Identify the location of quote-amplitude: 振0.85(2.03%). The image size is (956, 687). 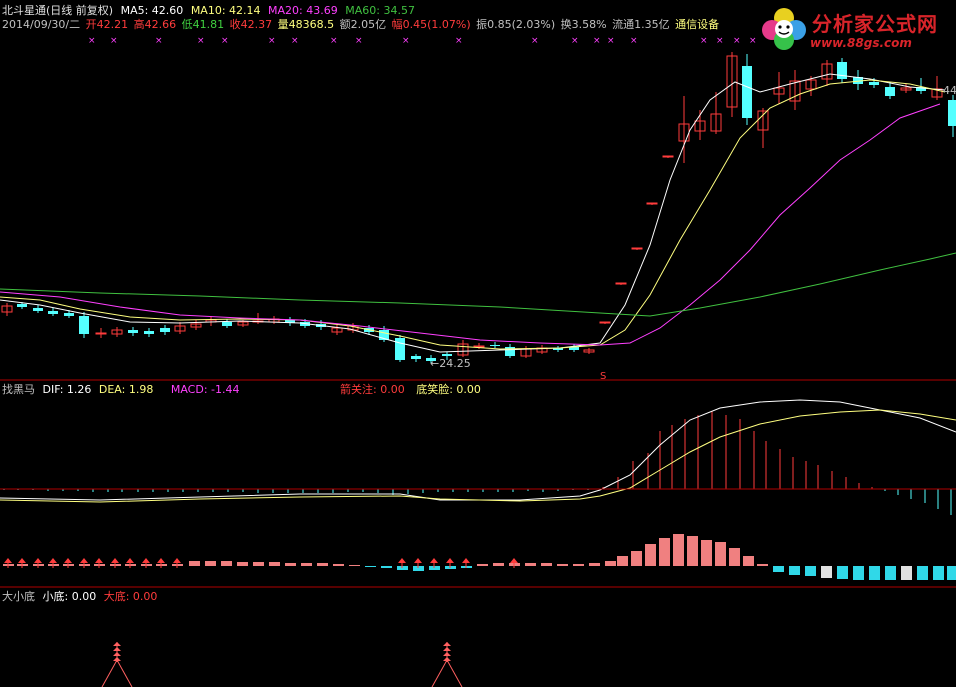
(516, 24).